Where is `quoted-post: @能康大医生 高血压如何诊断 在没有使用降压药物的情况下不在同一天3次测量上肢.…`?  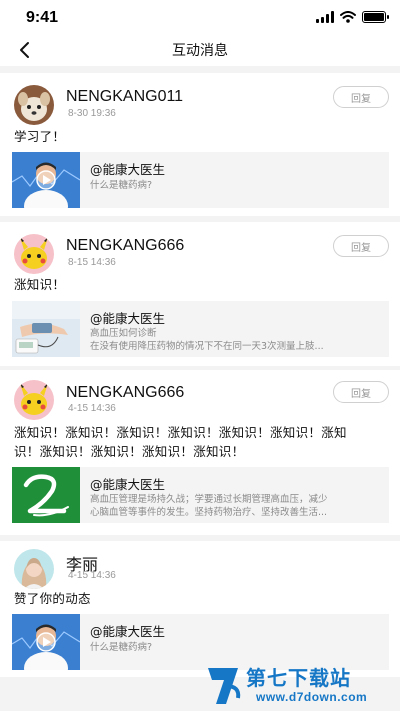 quoted-post: @能康大医生 高血压如何诊断 在没有使用降压药物的情况下不在同一天3次测量上肢.… is located at coordinates (200, 329).